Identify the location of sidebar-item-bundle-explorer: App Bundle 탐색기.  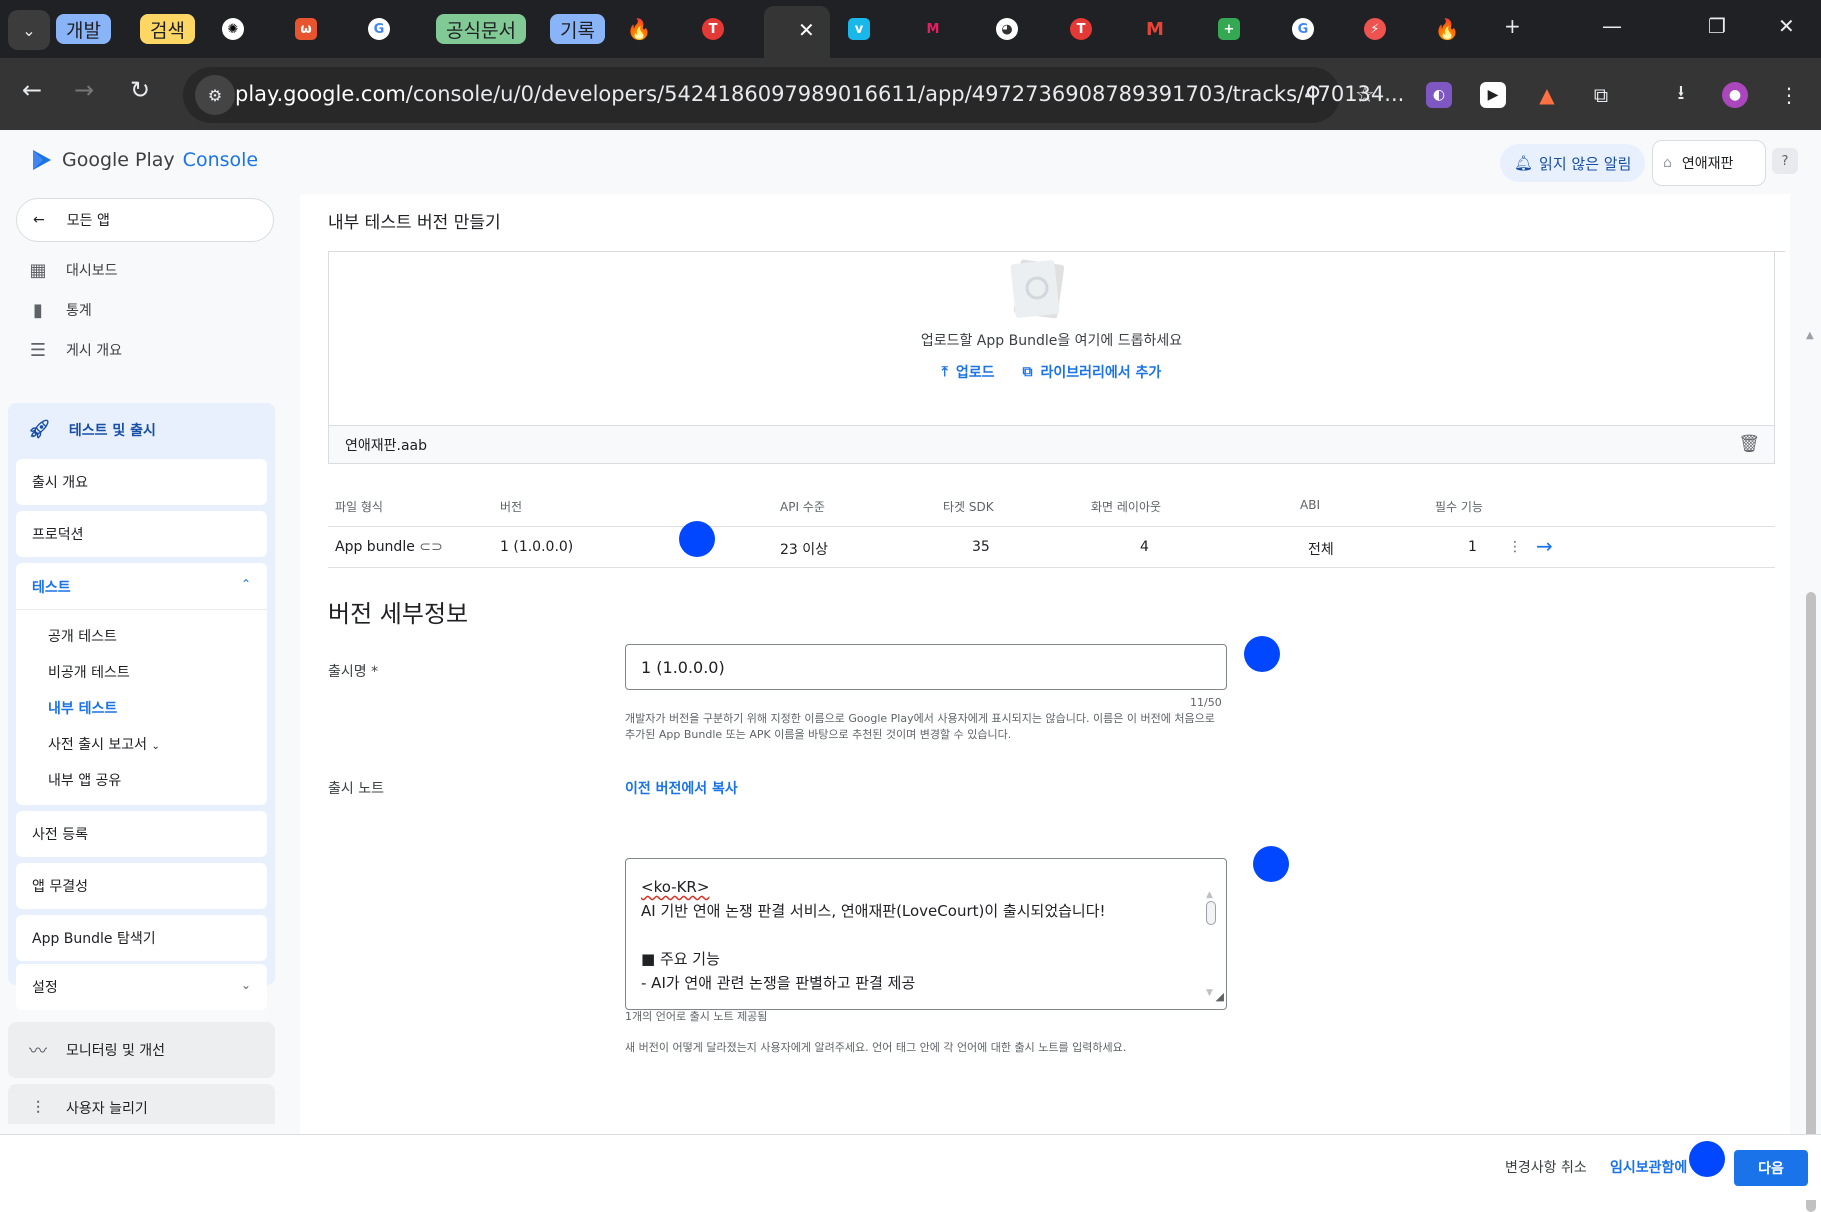
(141, 938).